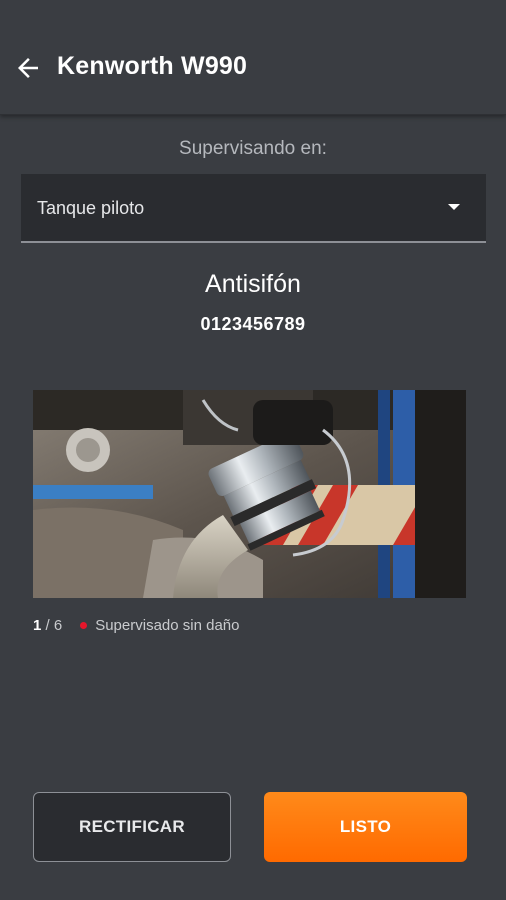 The height and width of the screenshot is (900, 506). I want to click on supervision-label: Supervisando en:, so click(253, 148).